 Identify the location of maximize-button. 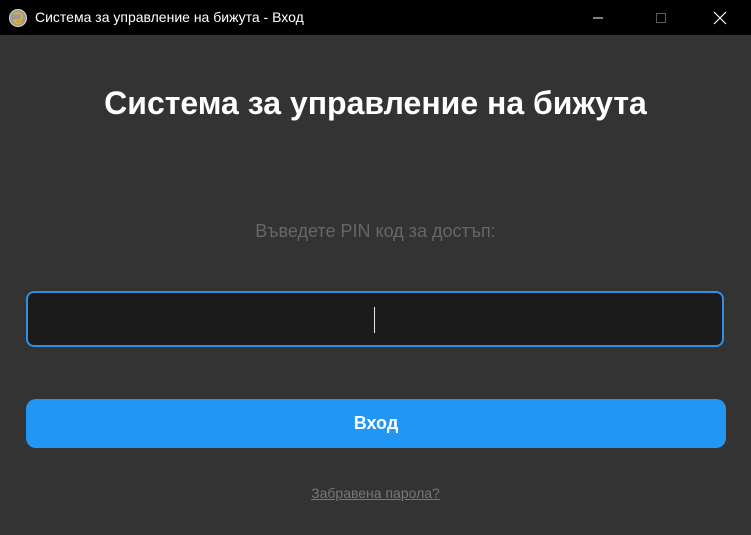
(661, 17).